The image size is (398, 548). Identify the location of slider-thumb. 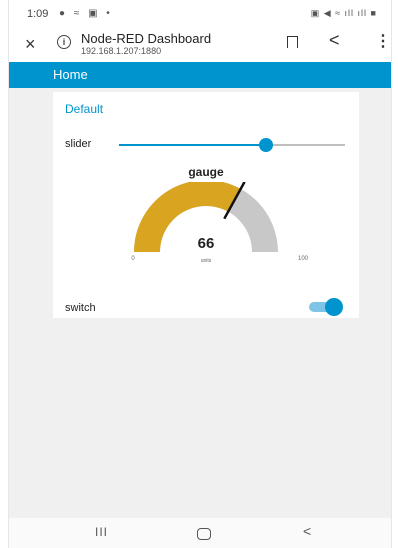
(265, 145).